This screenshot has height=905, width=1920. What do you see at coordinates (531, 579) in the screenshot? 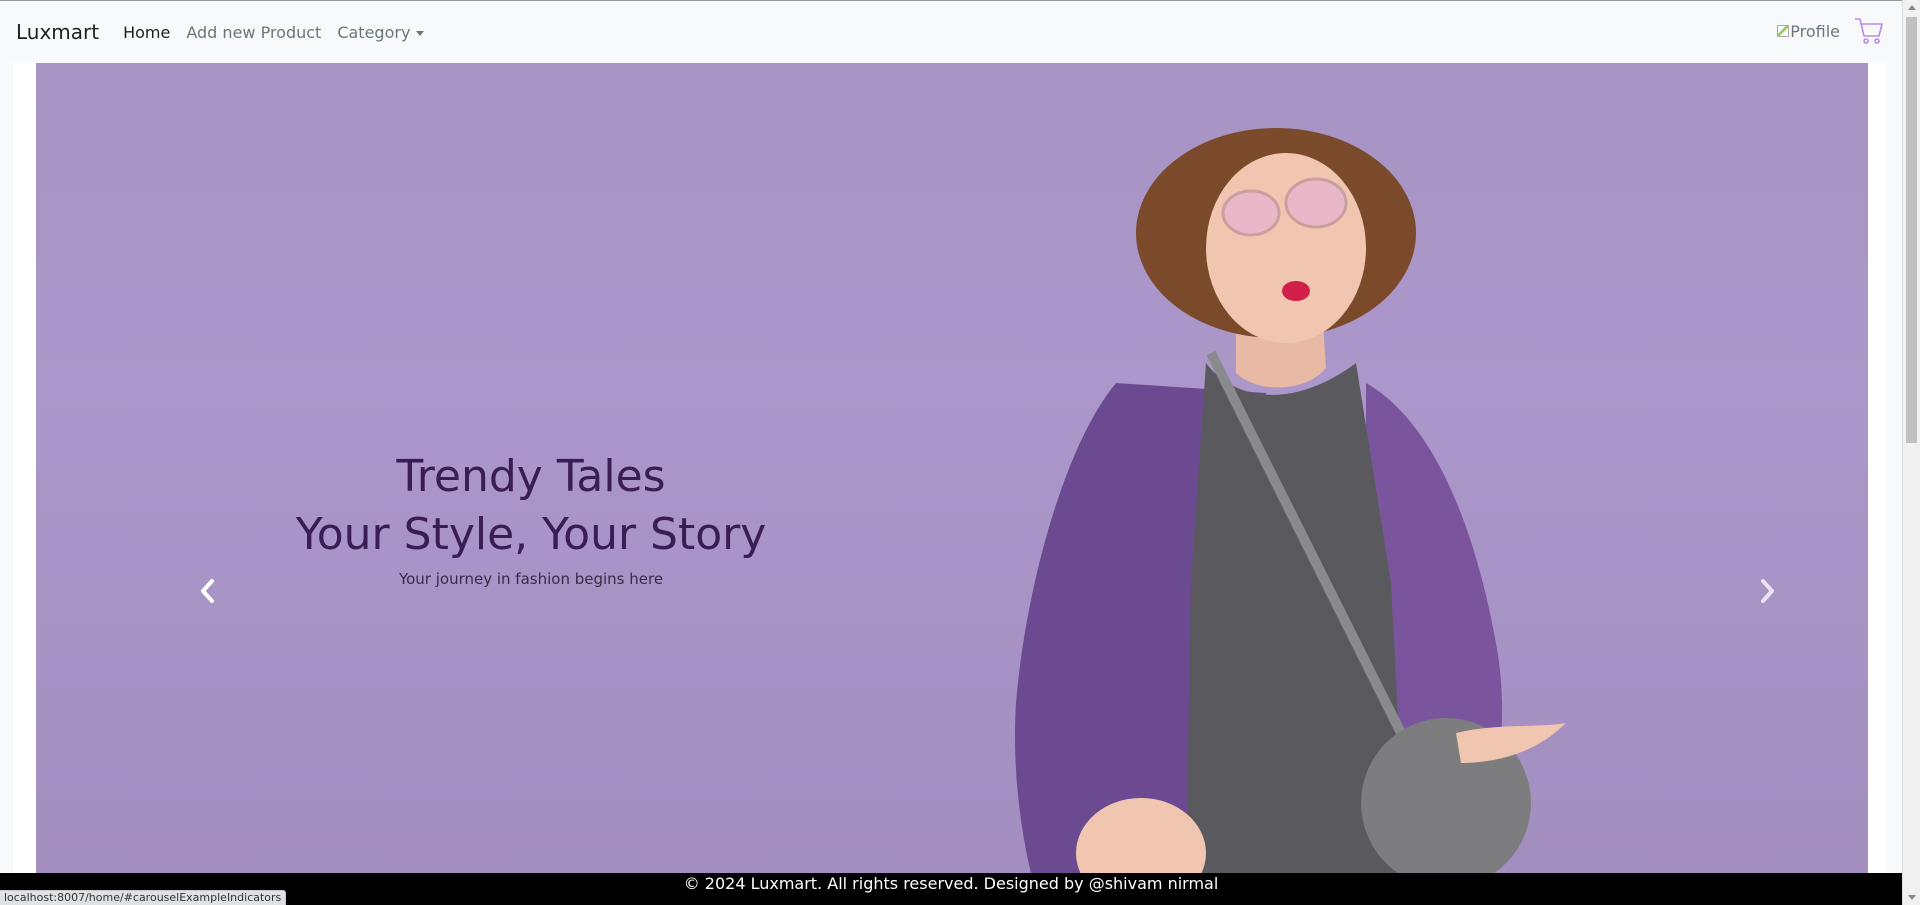
I see `caption-subtitle: Your journey in fashion begins here` at bounding box center [531, 579].